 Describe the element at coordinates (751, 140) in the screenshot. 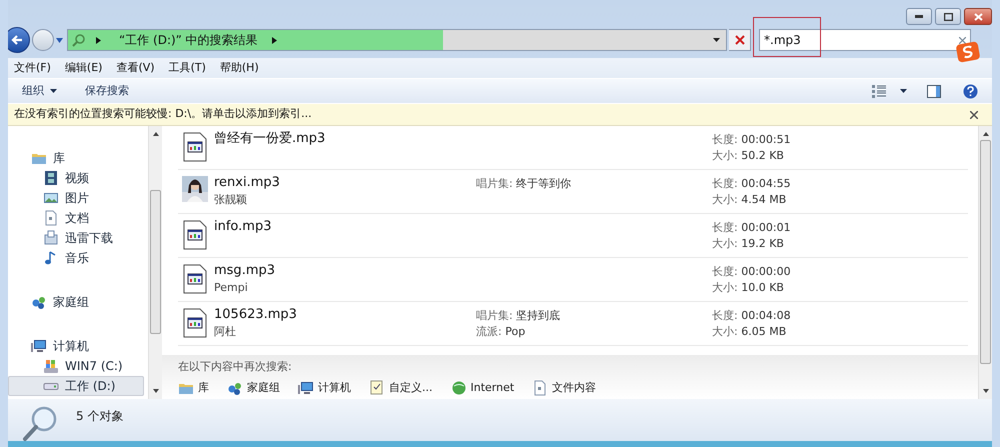

I see `length-text: 长度: 00:00:51` at that location.